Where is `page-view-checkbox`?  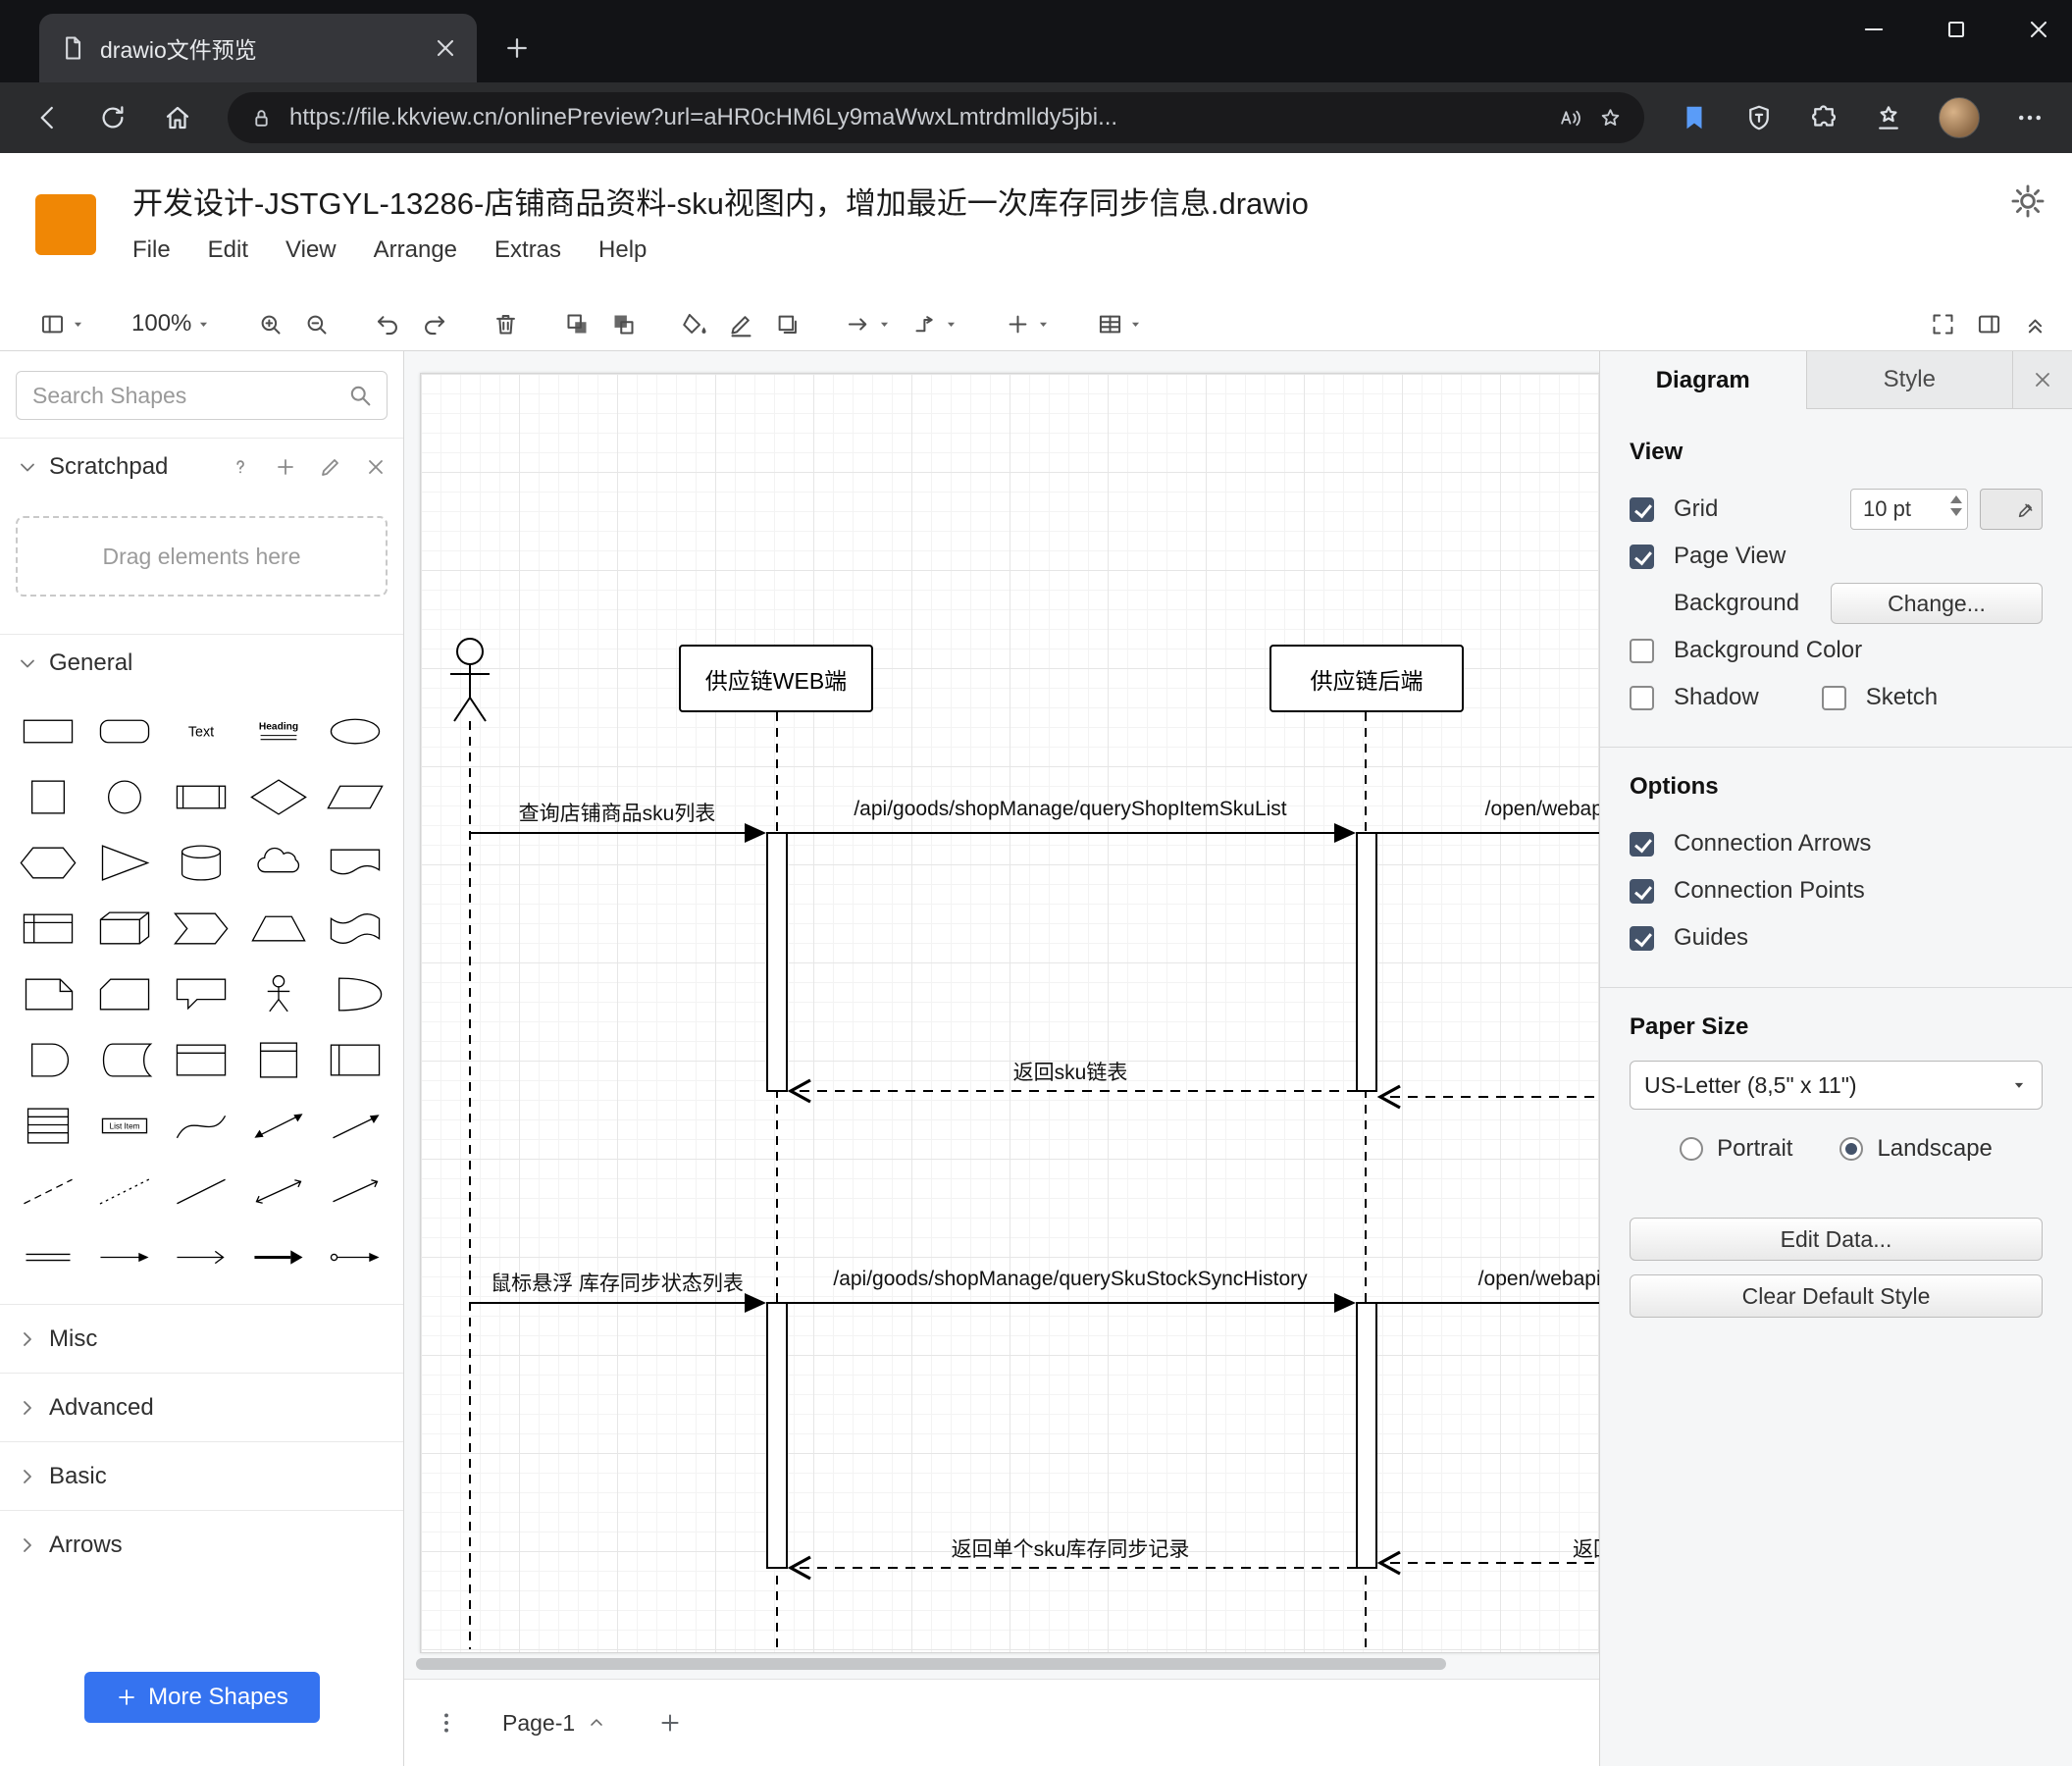 page-view-checkbox is located at coordinates (1642, 556).